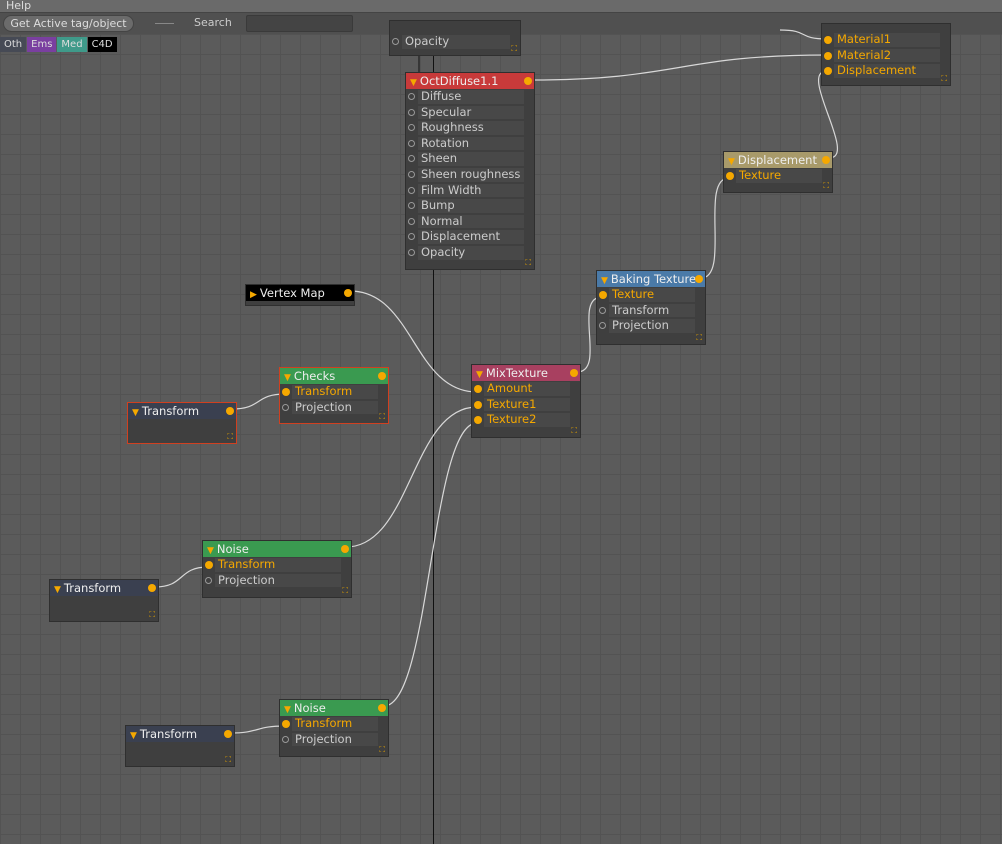 This screenshot has width=1002, height=844. I want to click on input-port-row: Amount, so click(526, 389).